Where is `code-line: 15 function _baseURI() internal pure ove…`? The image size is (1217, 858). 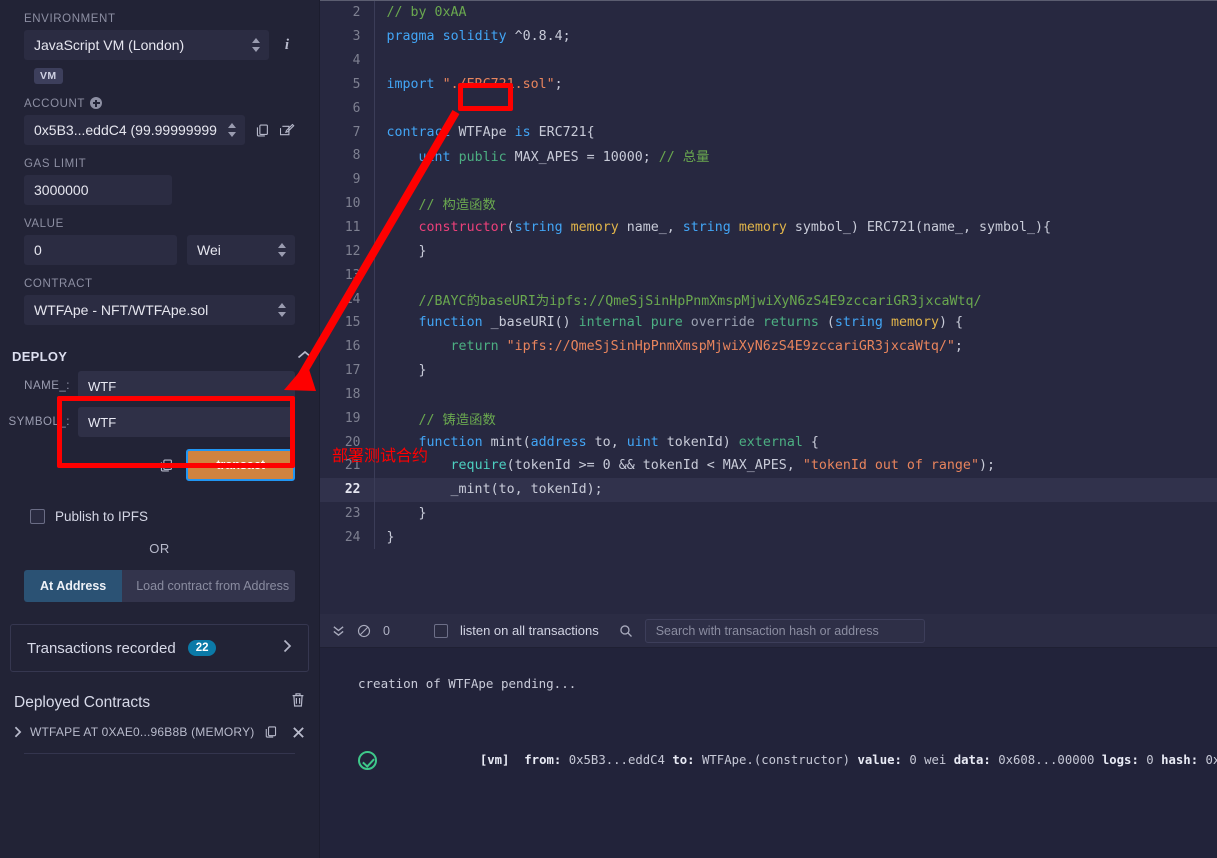
code-line: 15 function _baseURI() internal pure ove… is located at coordinates (768, 322).